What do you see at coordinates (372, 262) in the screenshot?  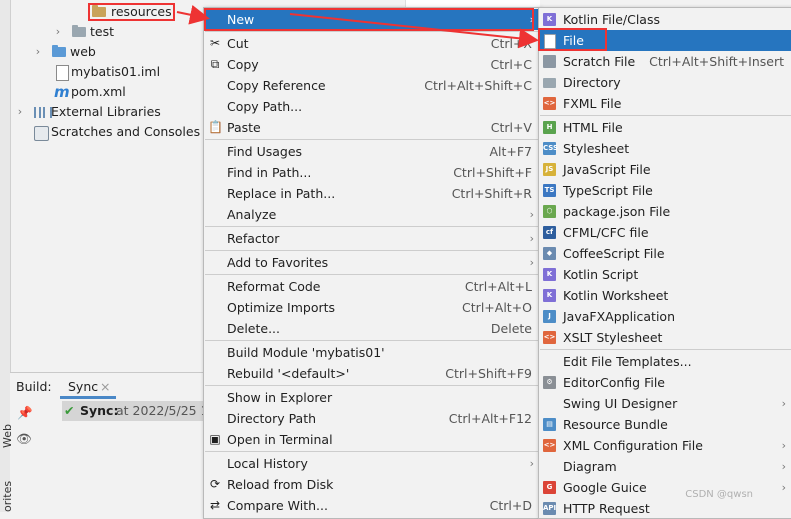 I see `menu-item-add-to-favorites: Add to Favorites ›` at bounding box center [372, 262].